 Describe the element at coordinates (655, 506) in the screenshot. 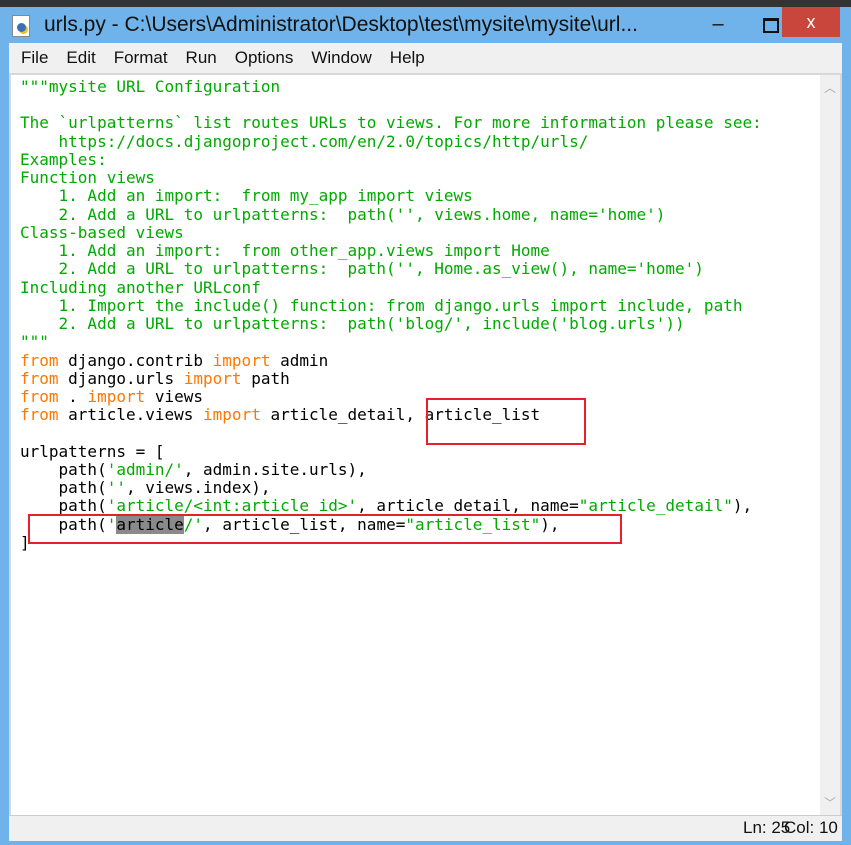

I see `string-token: "article_detail"` at that location.